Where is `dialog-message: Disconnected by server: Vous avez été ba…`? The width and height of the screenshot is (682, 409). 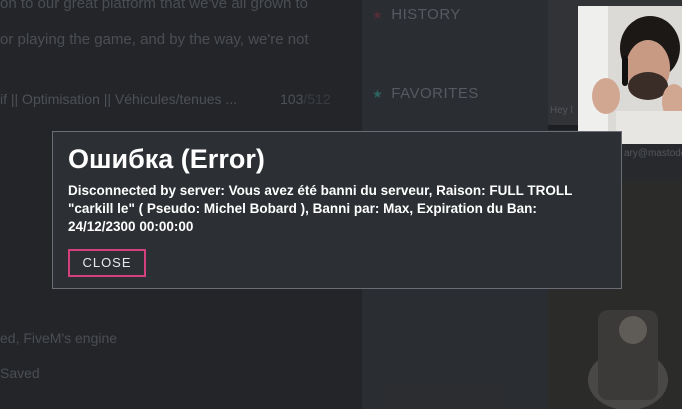
dialog-message: Disconnected by server: Vous avez été ba… is located at coordinates (320, 208).